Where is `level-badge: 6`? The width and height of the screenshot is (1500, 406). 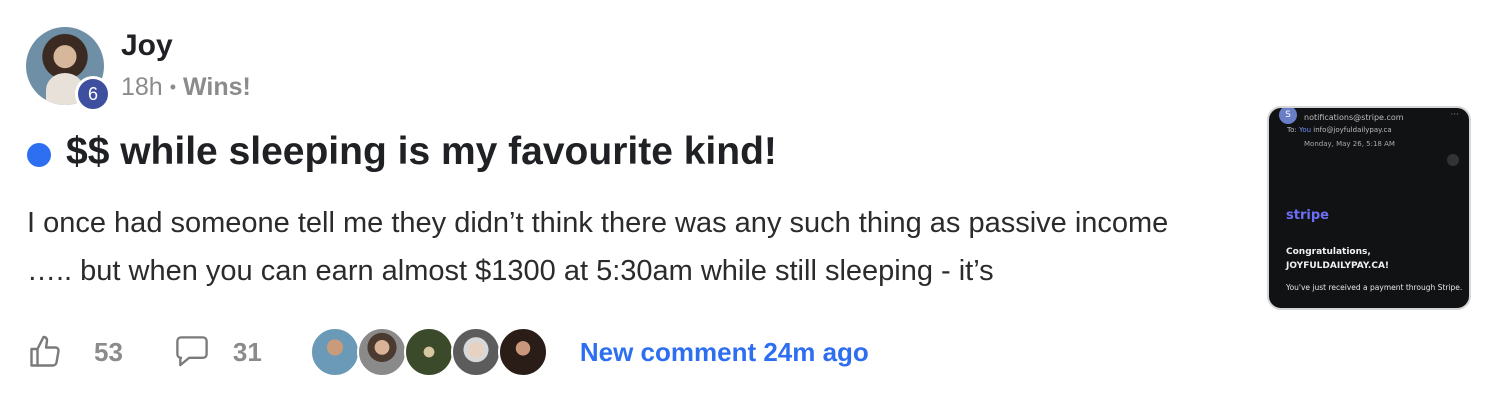 level-badge: 6 is located at coordinates (93, 94).